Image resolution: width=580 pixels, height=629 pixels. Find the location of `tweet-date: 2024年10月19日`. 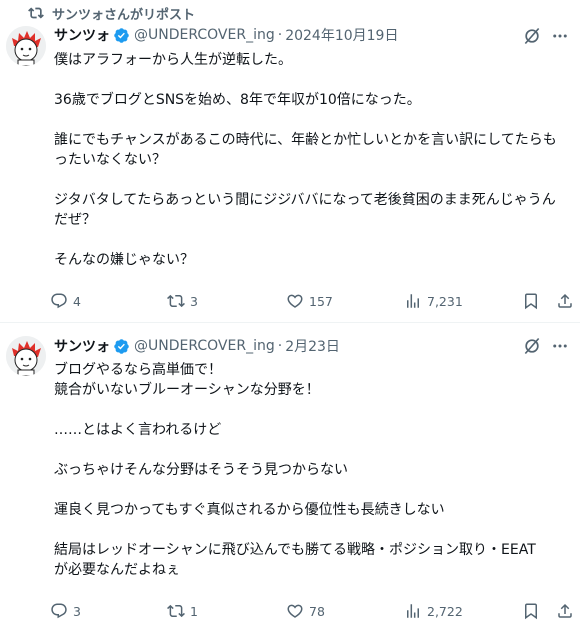

tweet-date: 2024年10月19日 is located at coordinates (341, 35).